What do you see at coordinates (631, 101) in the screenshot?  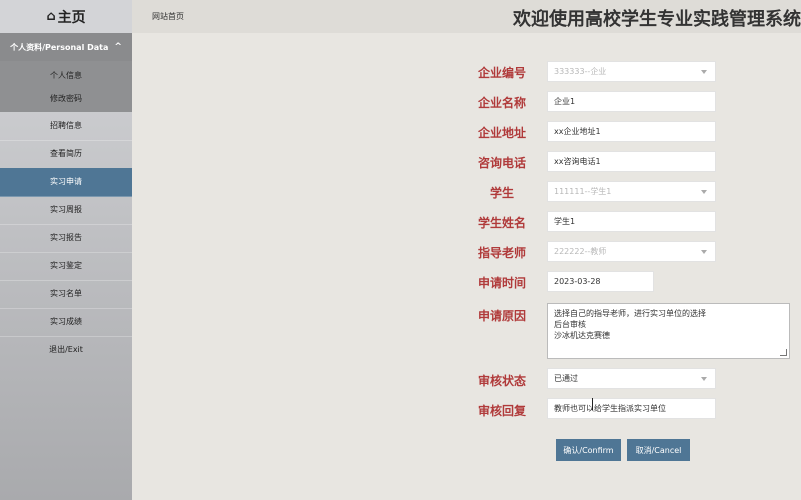 I see `company-name-input: 企业1` at bounding box center [631, 101].